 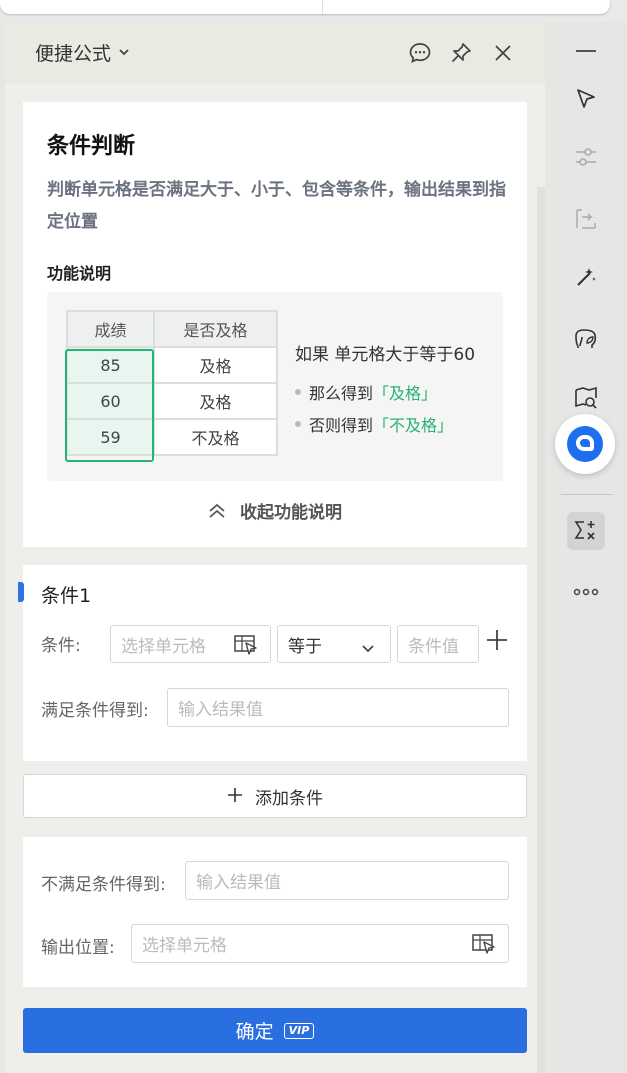 I want to click on top-strip, so click(x=313, y=11).